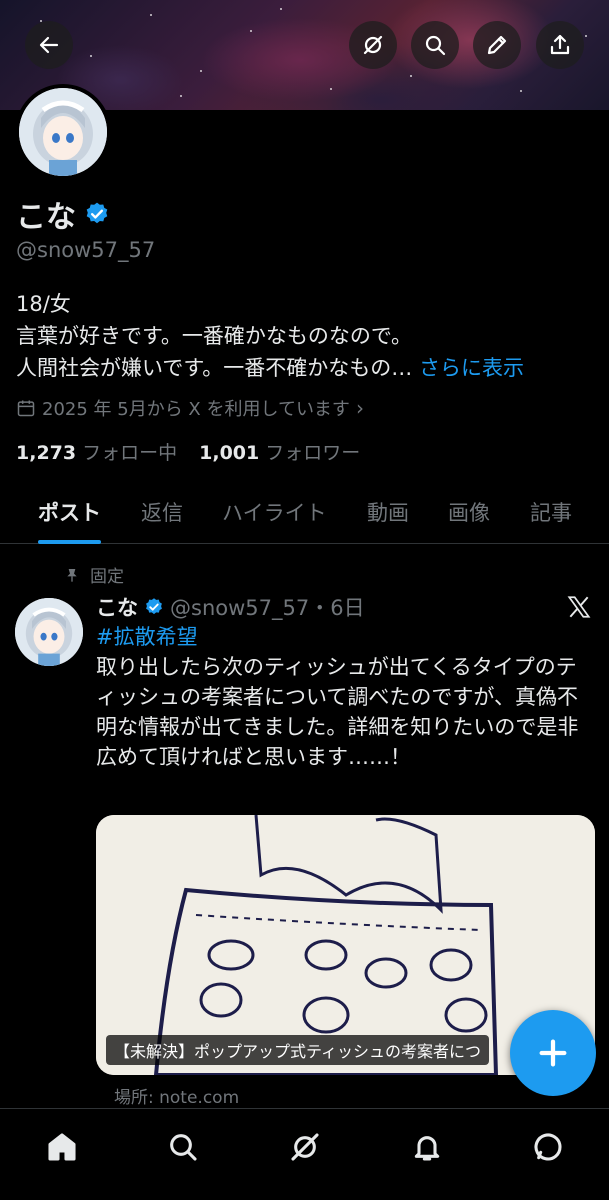 The image size is (609, 1200). What do you see at coordinates (274, 512) in the screenshot?
I see `tab-highlights: ハイライト` at bounding box center [274, 512].